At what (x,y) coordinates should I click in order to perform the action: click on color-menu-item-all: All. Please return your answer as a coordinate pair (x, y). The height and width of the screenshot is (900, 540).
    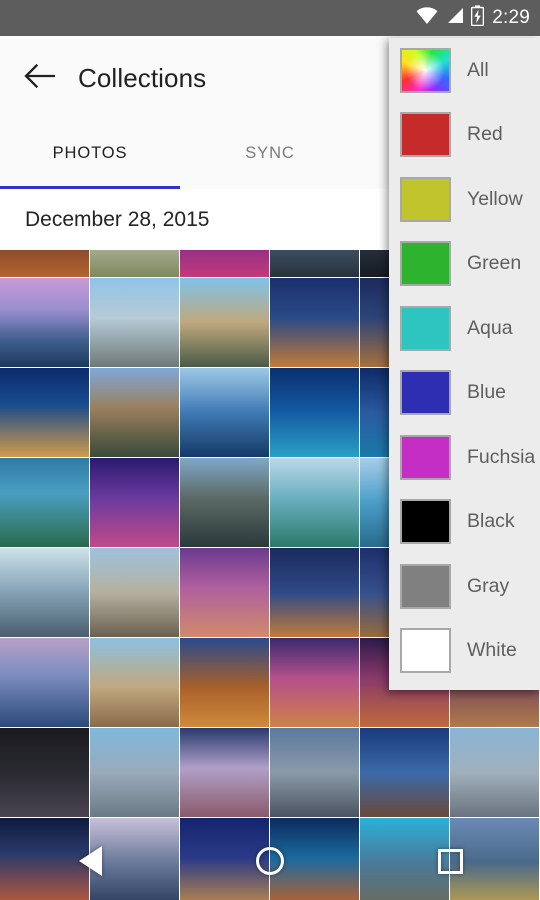
    Looking at the image, I should click on (464, 70).